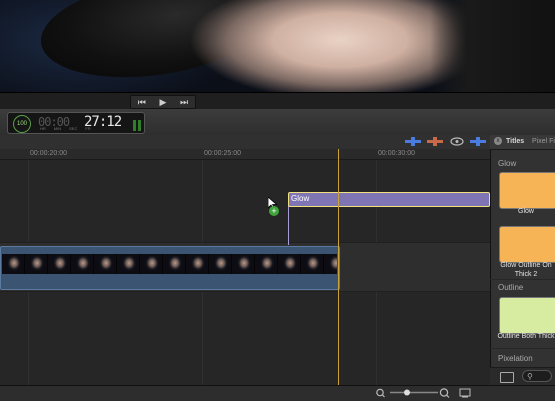 This screenshot has height=401, width=555. Describe the element at coordinates (515, 141) in the screenshot. I see `tab-titles: Titles` at that location.